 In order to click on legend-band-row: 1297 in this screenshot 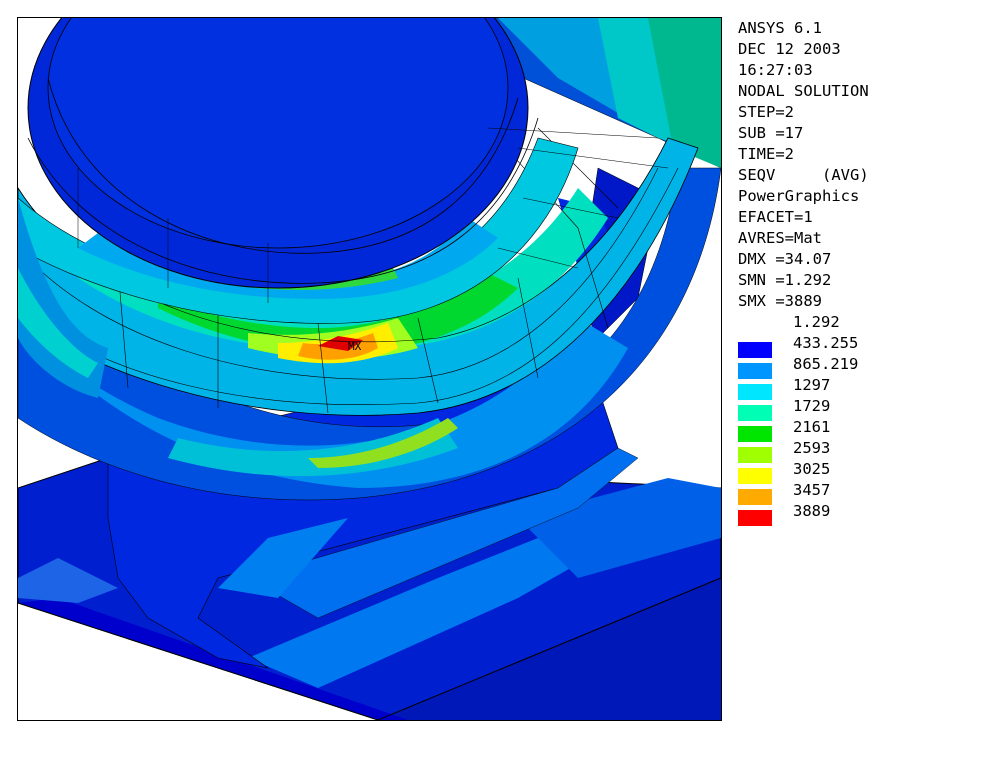, I will do `click(858, 387)`.